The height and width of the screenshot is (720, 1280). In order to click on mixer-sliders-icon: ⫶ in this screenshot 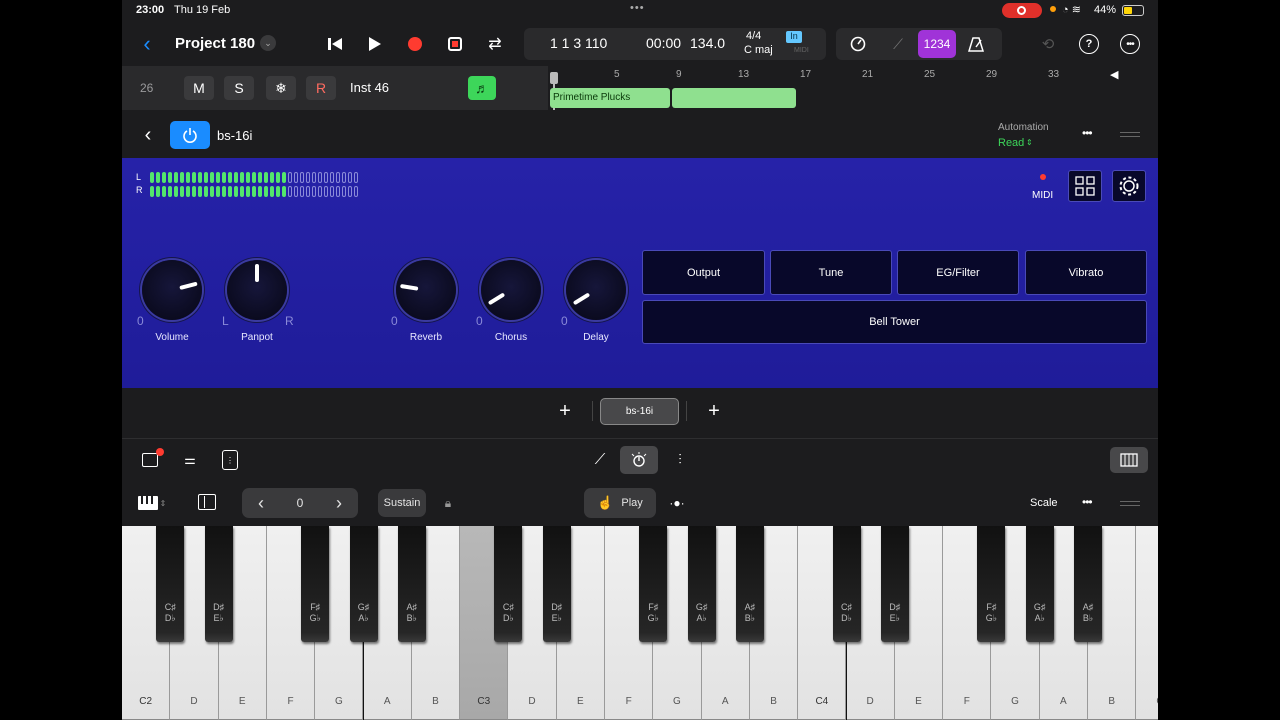, I will do `click(680, 459)`.